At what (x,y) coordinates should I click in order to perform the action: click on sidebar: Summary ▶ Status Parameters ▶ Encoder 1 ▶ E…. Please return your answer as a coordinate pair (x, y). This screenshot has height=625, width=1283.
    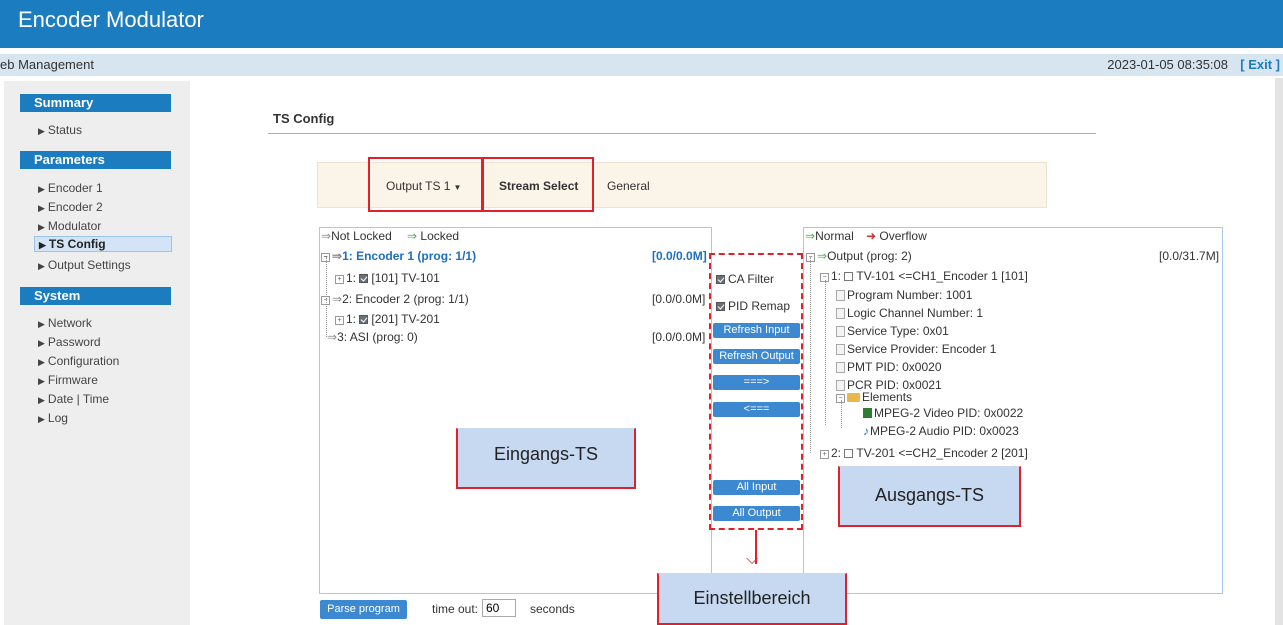
    Looking at the image, I should click on (97, 353).